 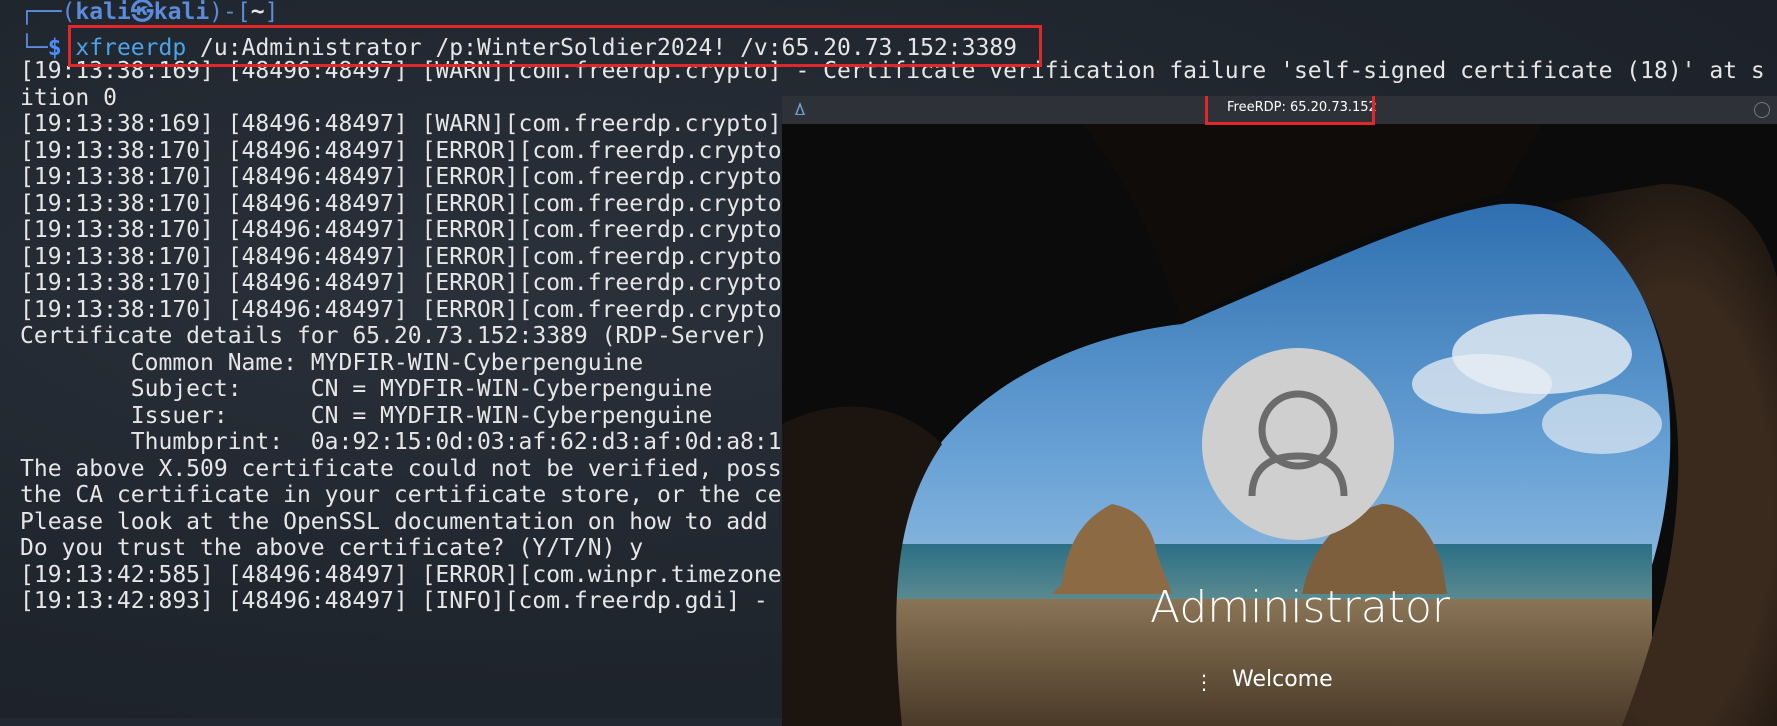 What do you see at coordinates (332, 362) in the screenshot?
I see `terminal-output-line: Common Name: MYDFIR-WIN-Cyberpenguine` at bounding box center [332, 362].